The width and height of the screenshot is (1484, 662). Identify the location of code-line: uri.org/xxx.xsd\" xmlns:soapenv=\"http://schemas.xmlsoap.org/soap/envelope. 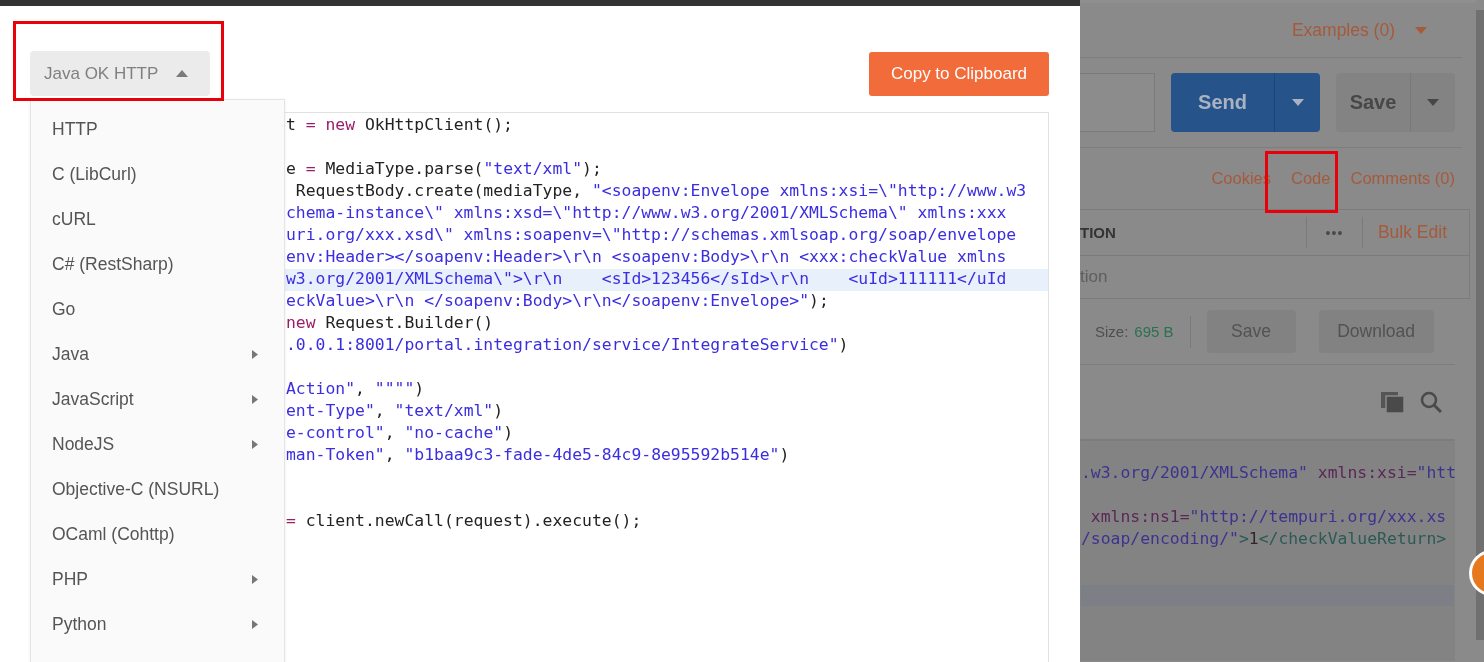
(651, 235).